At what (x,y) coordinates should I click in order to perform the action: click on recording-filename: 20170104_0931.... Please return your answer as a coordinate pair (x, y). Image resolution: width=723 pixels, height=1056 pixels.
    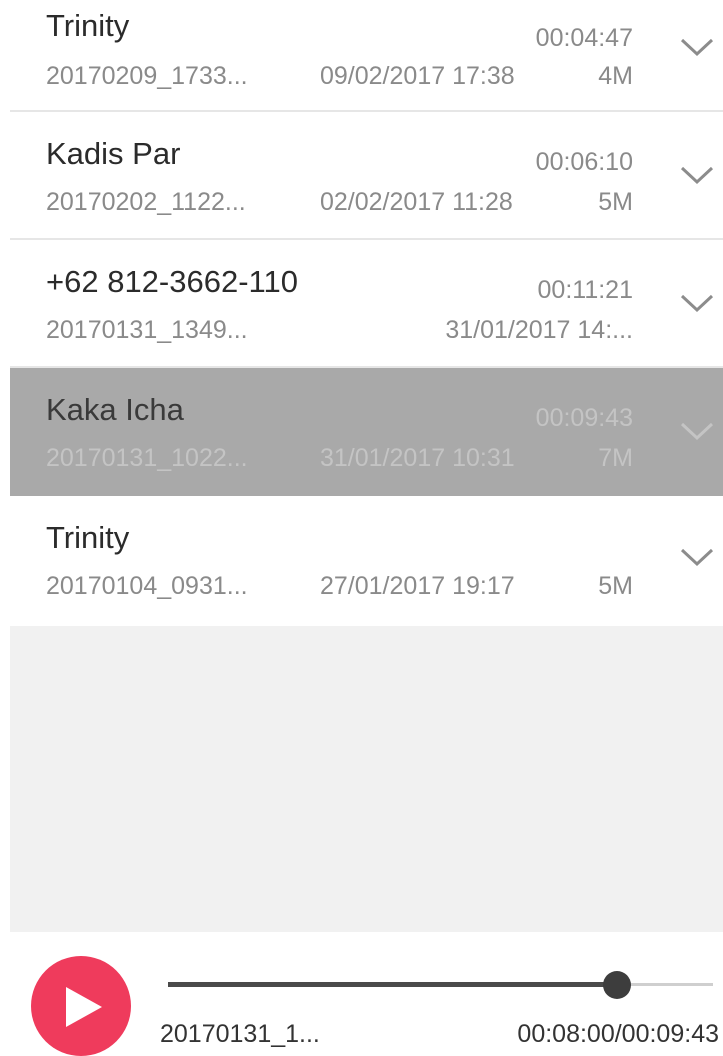
    Looking at the image, I should click on (147, 586).